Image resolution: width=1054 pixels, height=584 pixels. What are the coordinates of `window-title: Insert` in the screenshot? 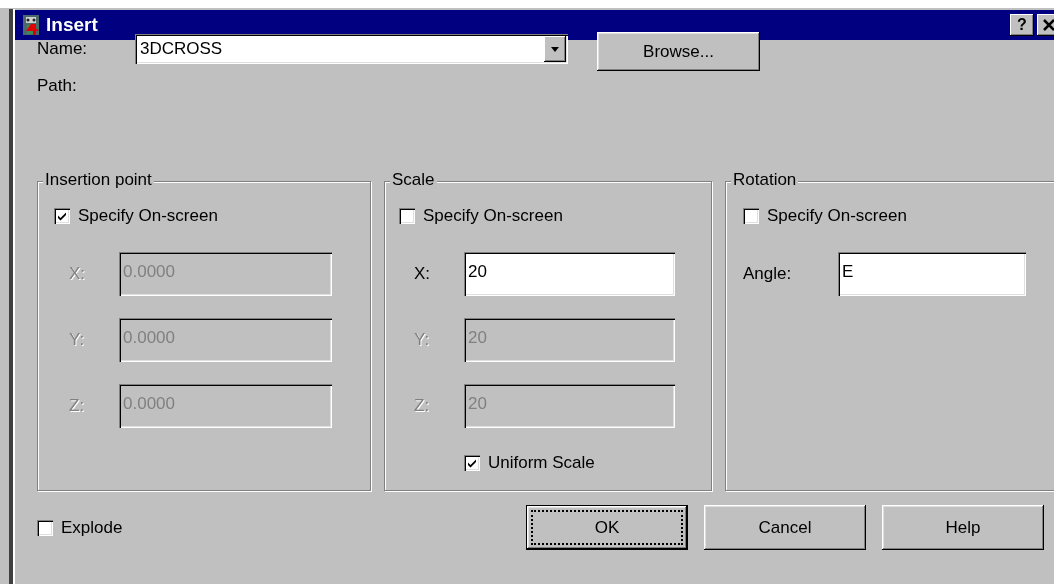 It's located at (72, 25).